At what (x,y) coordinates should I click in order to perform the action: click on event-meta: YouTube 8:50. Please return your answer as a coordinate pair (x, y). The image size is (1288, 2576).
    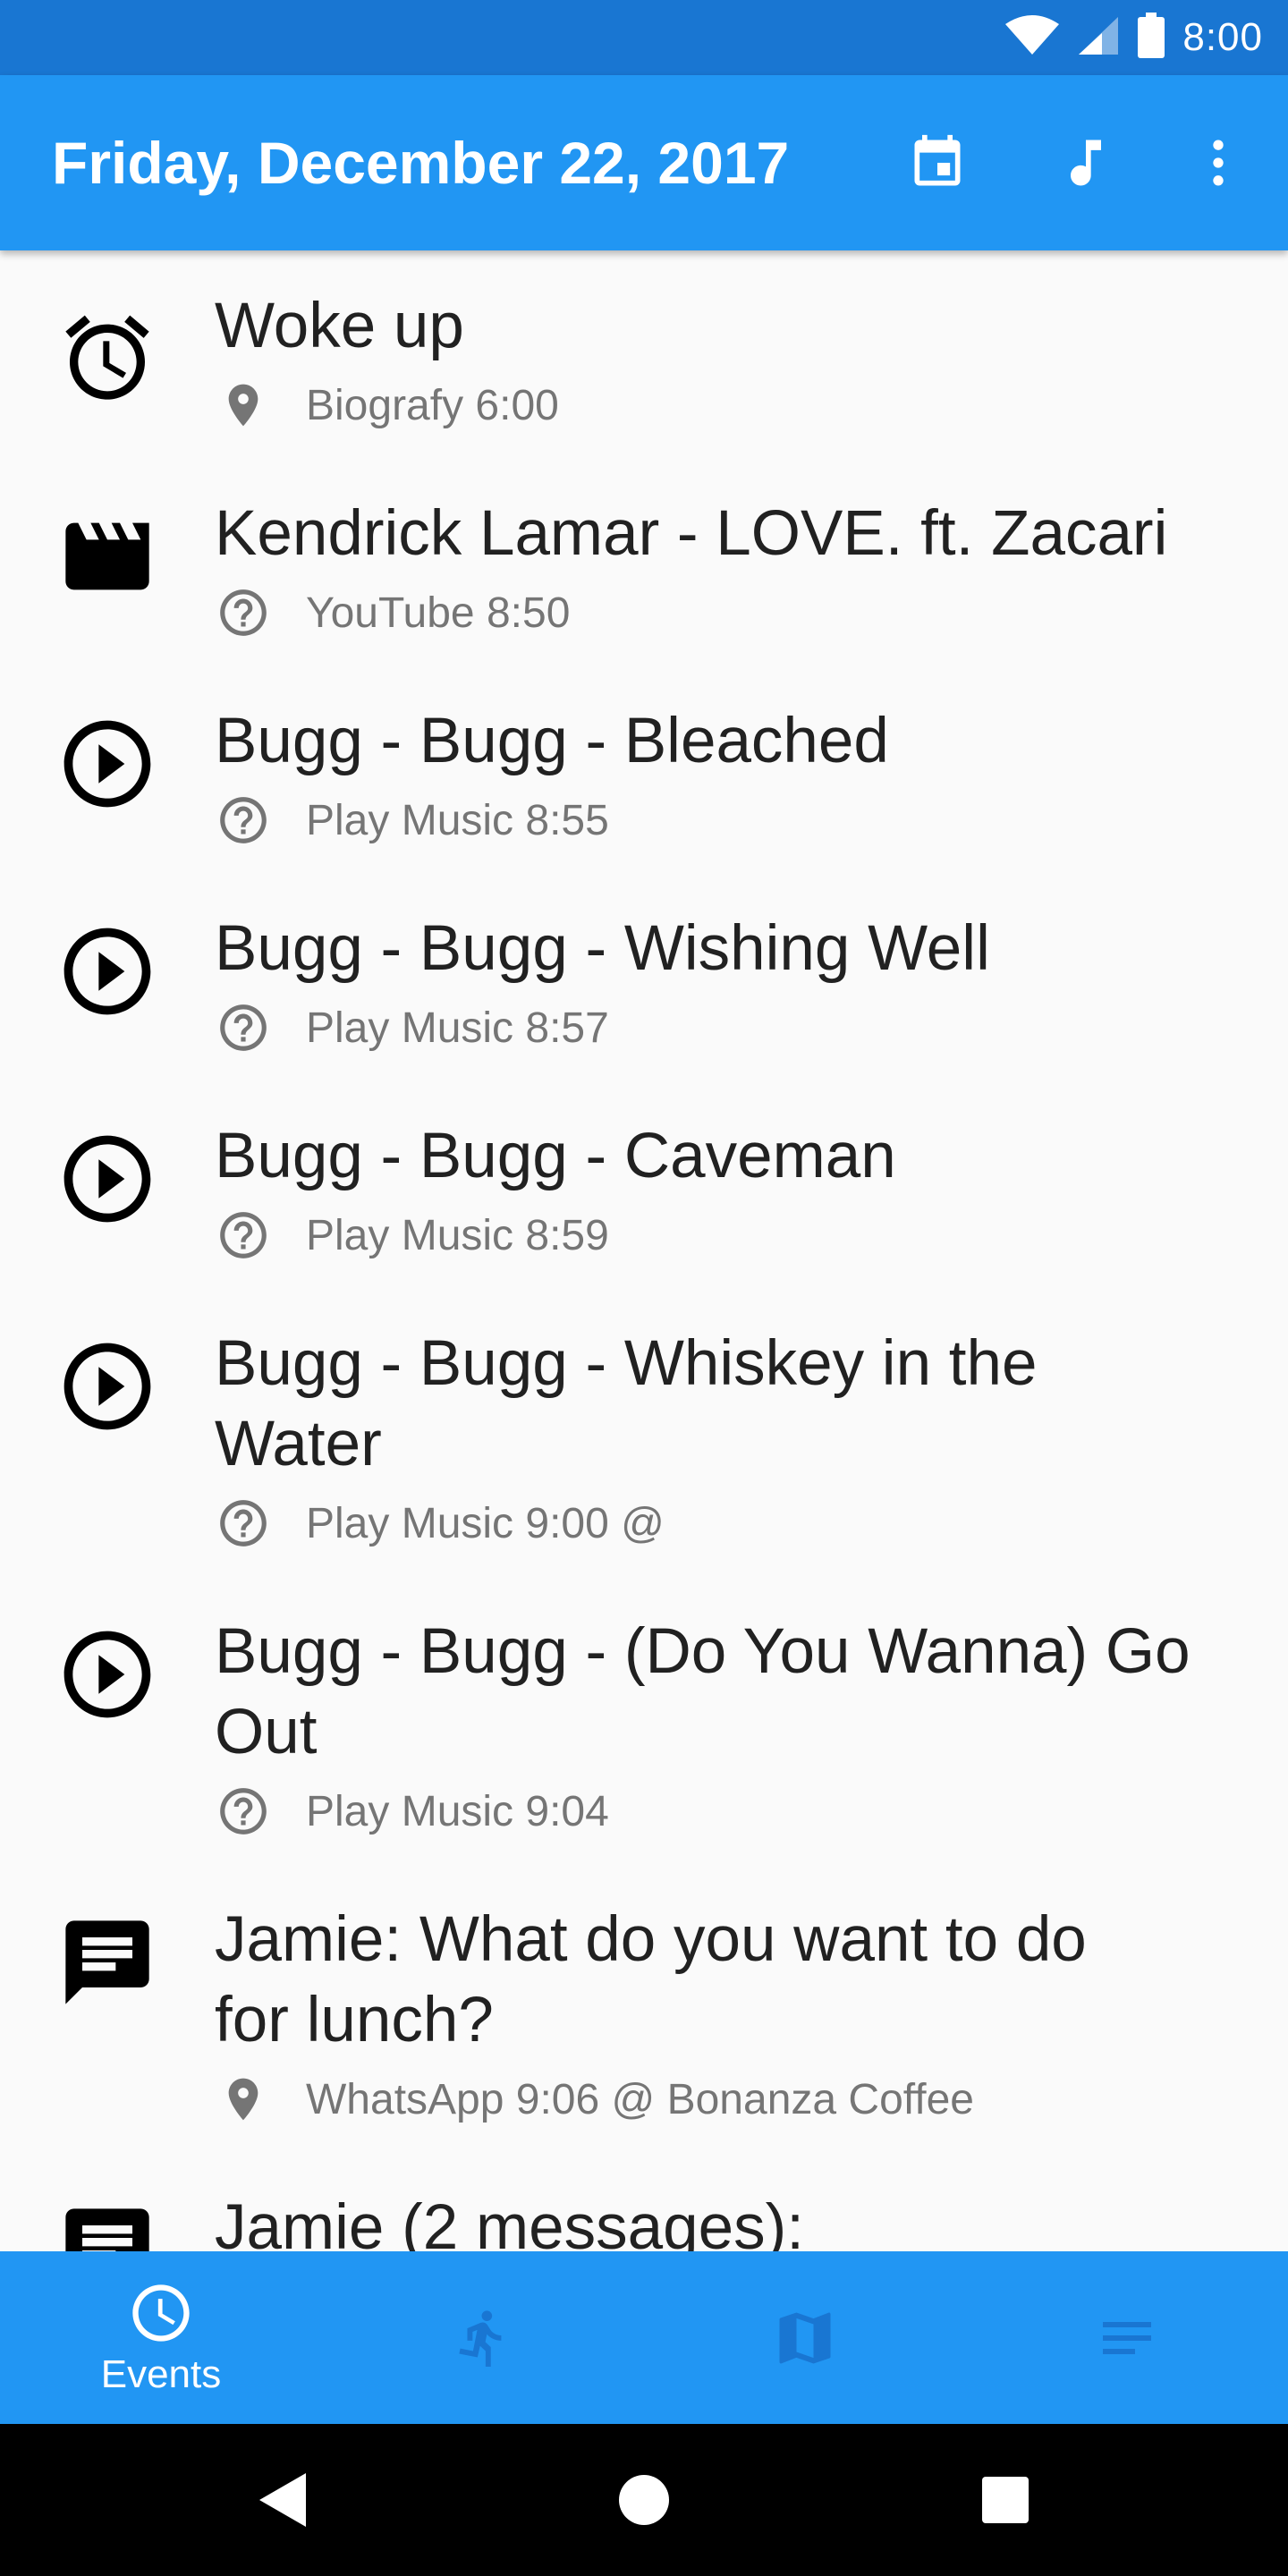
    Looking at the image, I should click on (438, 613).